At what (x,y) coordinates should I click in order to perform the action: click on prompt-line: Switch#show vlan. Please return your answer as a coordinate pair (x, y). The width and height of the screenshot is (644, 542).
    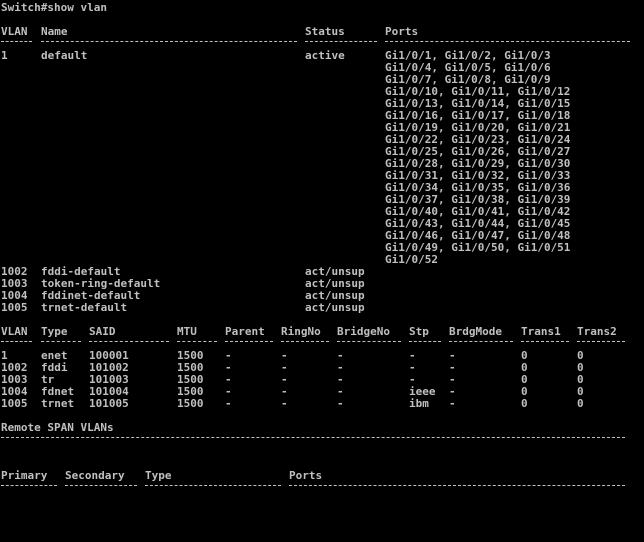
    Looking at the image, I should click on (54, 7).